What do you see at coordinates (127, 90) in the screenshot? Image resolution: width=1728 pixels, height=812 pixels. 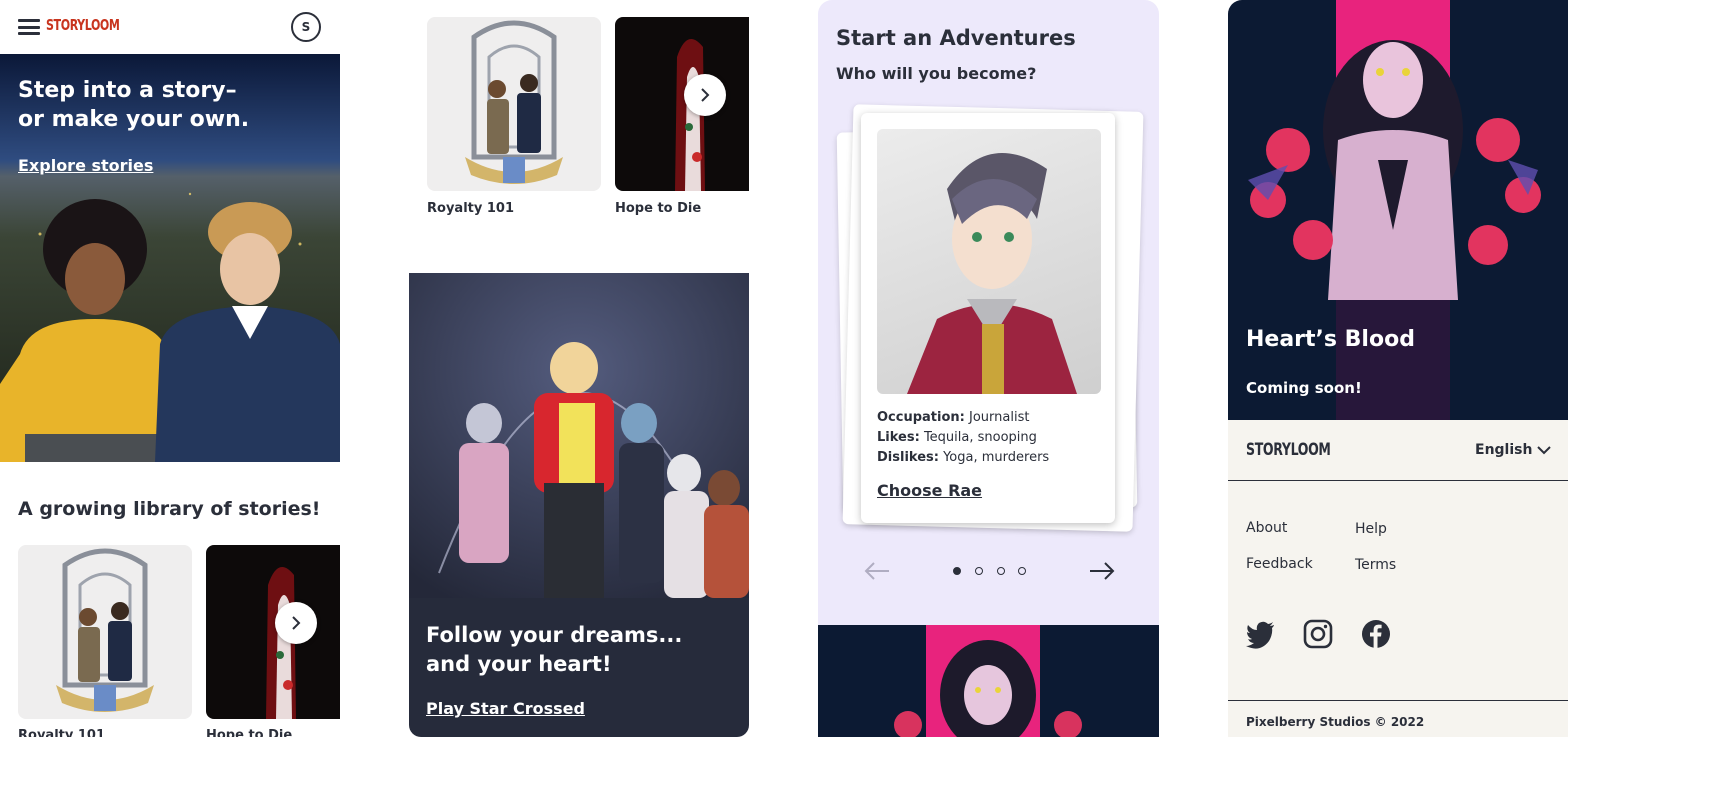 I see `hero-headline-line1: Step into a story–` at bounding box center [127, 90].